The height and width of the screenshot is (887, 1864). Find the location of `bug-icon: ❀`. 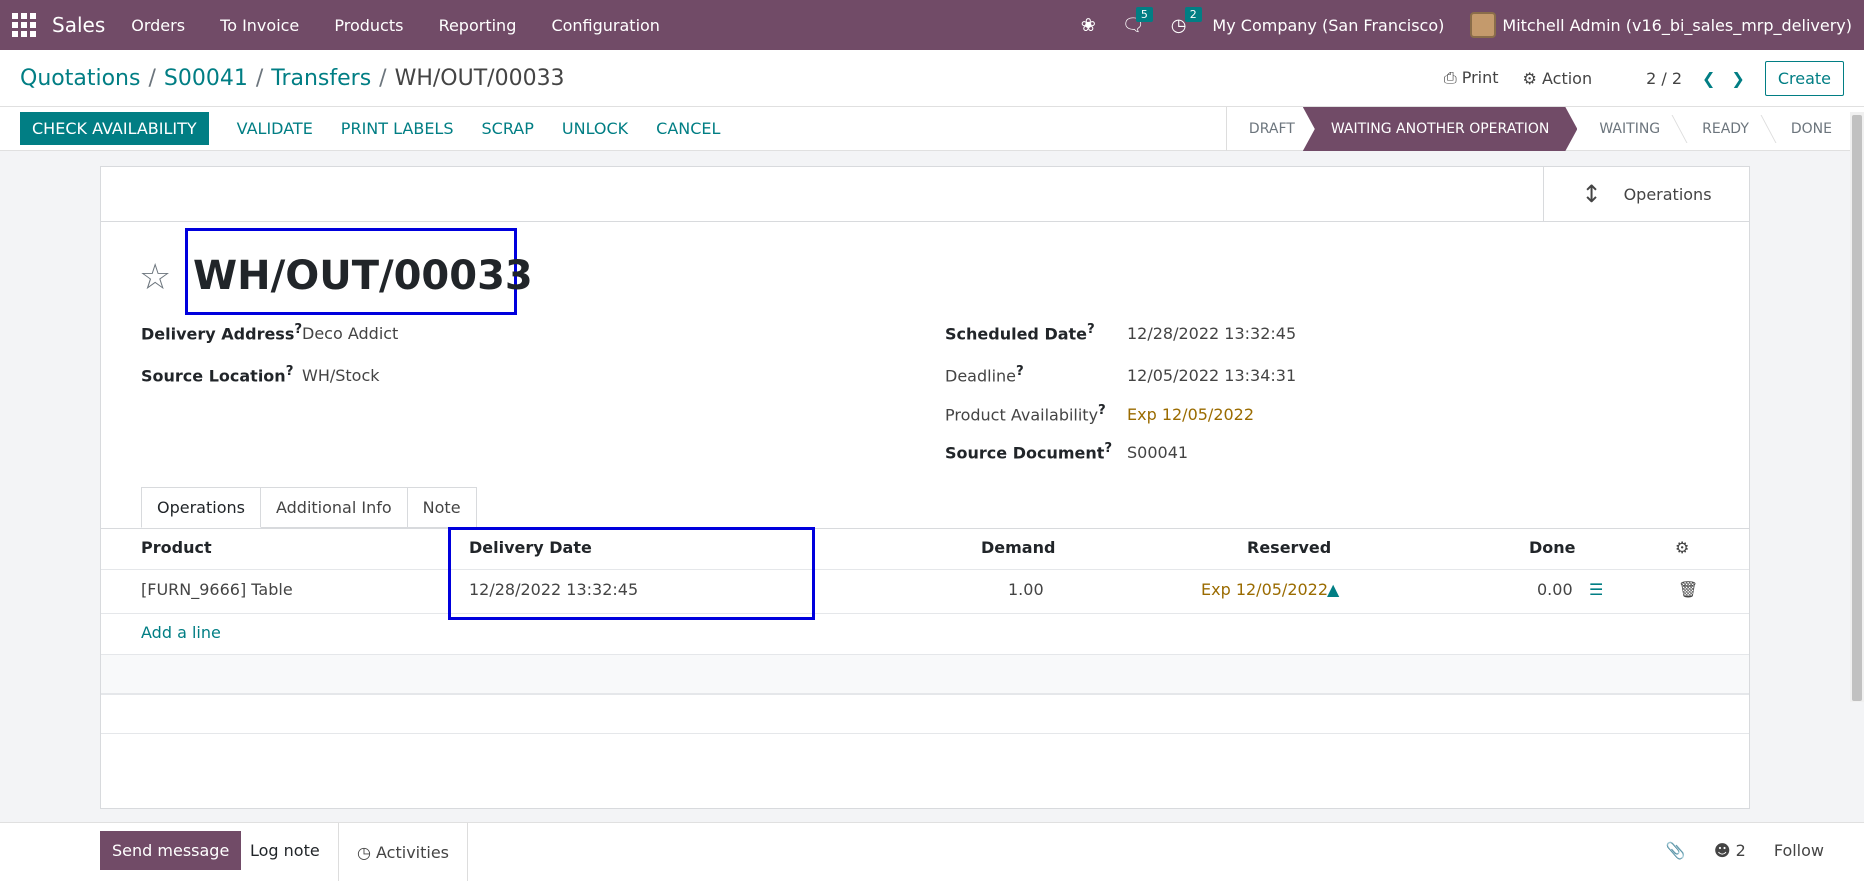

bug-icon: ❀ is located at coordinates (1088, 25).